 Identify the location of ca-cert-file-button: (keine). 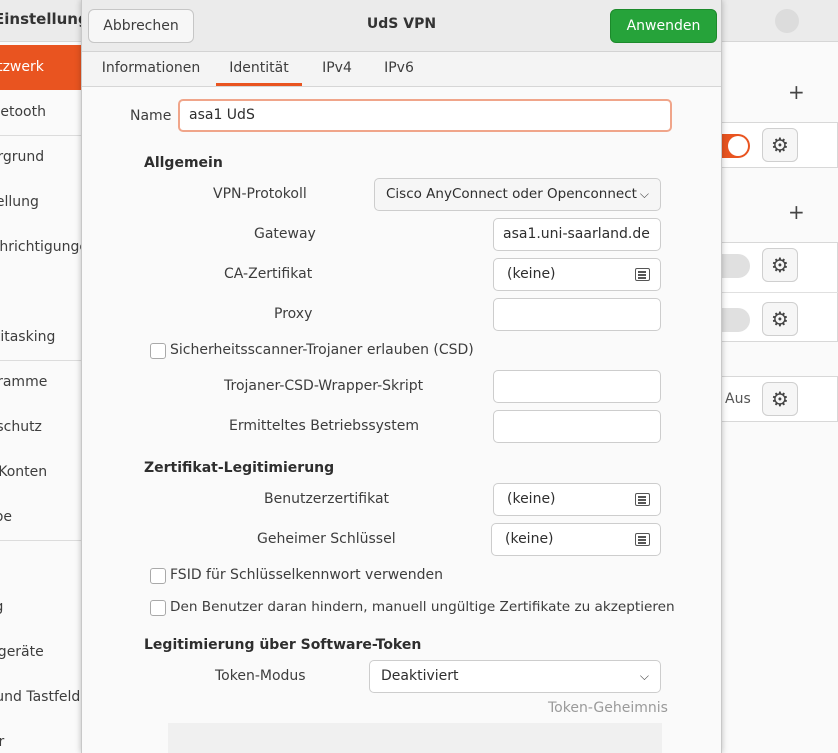
(577, 274).